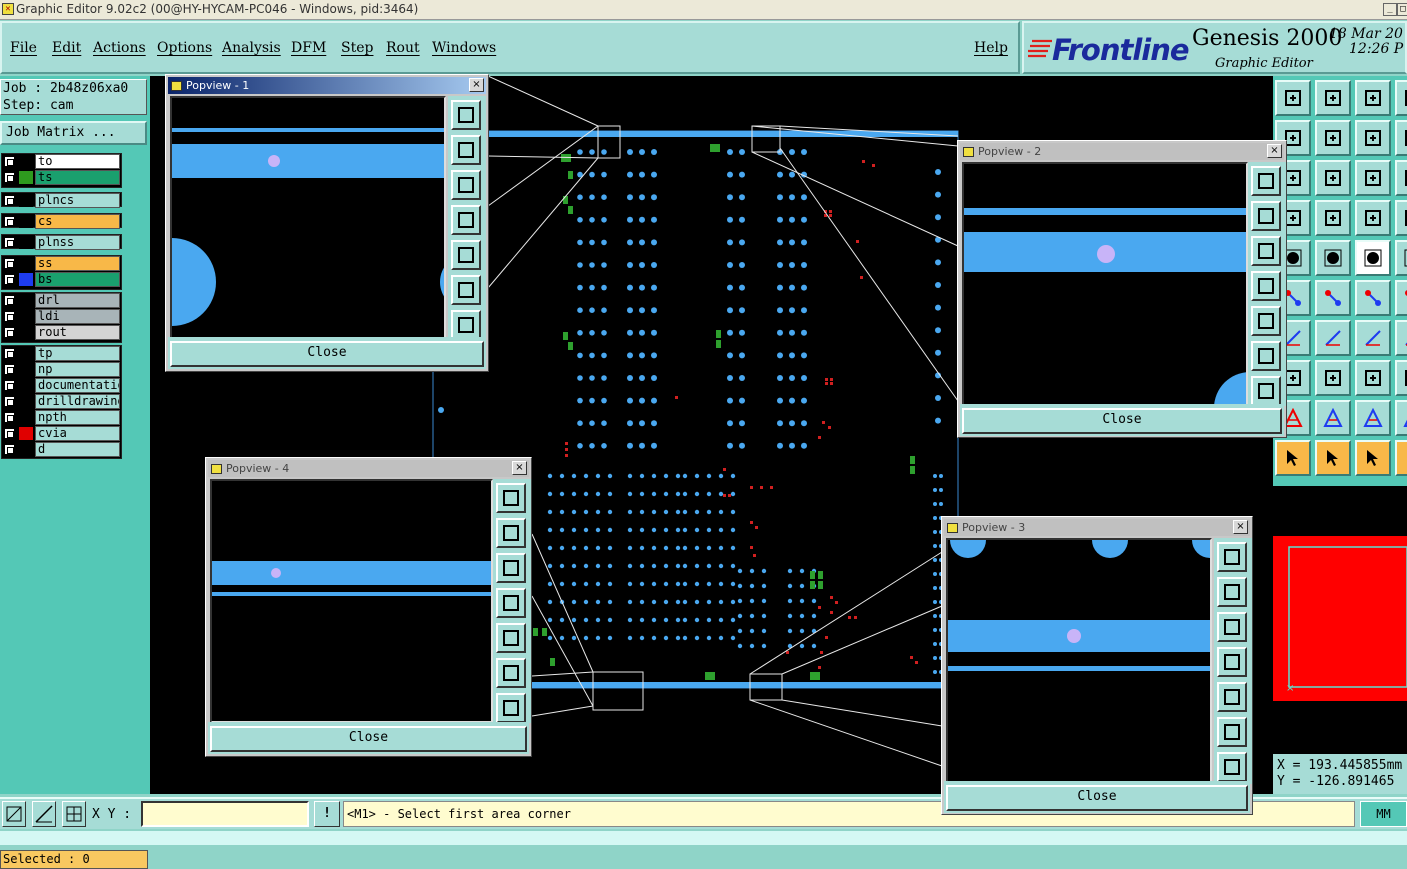 The width and height of the screenshot is (1407, 869). I want to click on slash-icon, so click(1401, 298).